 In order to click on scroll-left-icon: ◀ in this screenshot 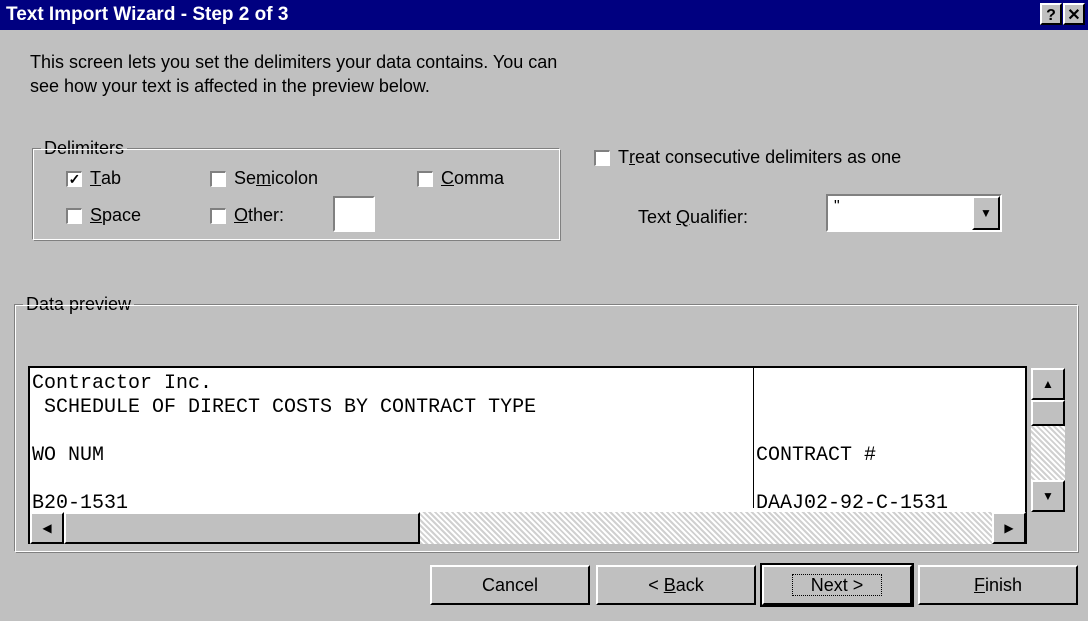, I will do `click(47, 528)`.